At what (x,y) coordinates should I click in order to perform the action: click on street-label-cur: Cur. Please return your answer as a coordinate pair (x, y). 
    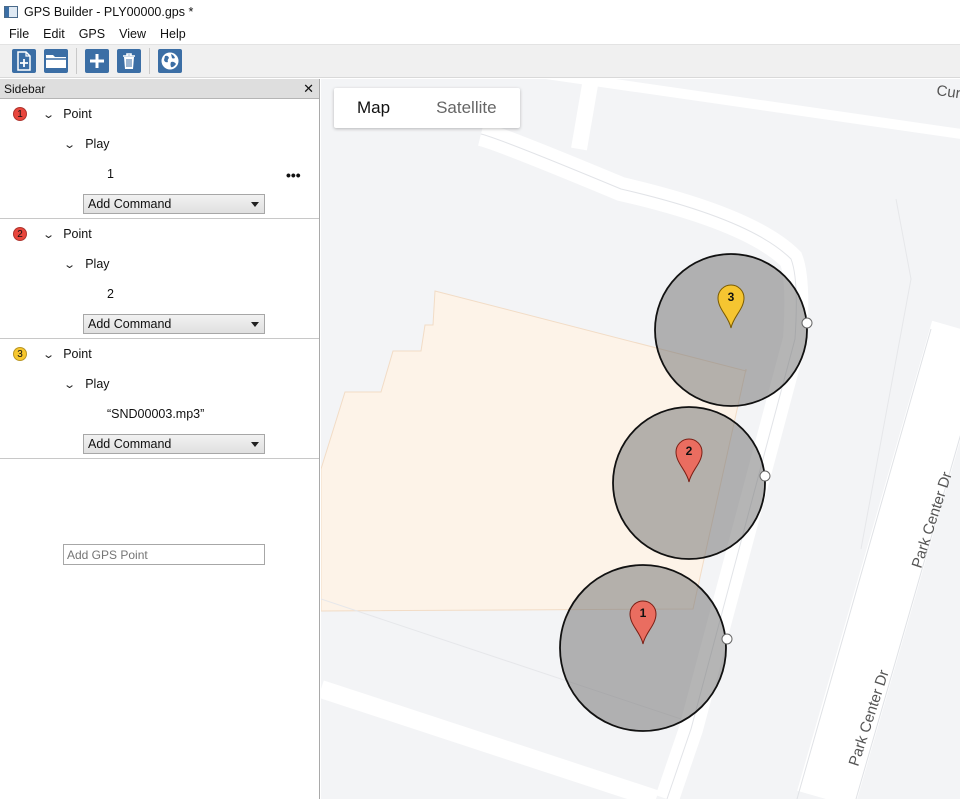
    Looking at the image, I should click on (947, 92).